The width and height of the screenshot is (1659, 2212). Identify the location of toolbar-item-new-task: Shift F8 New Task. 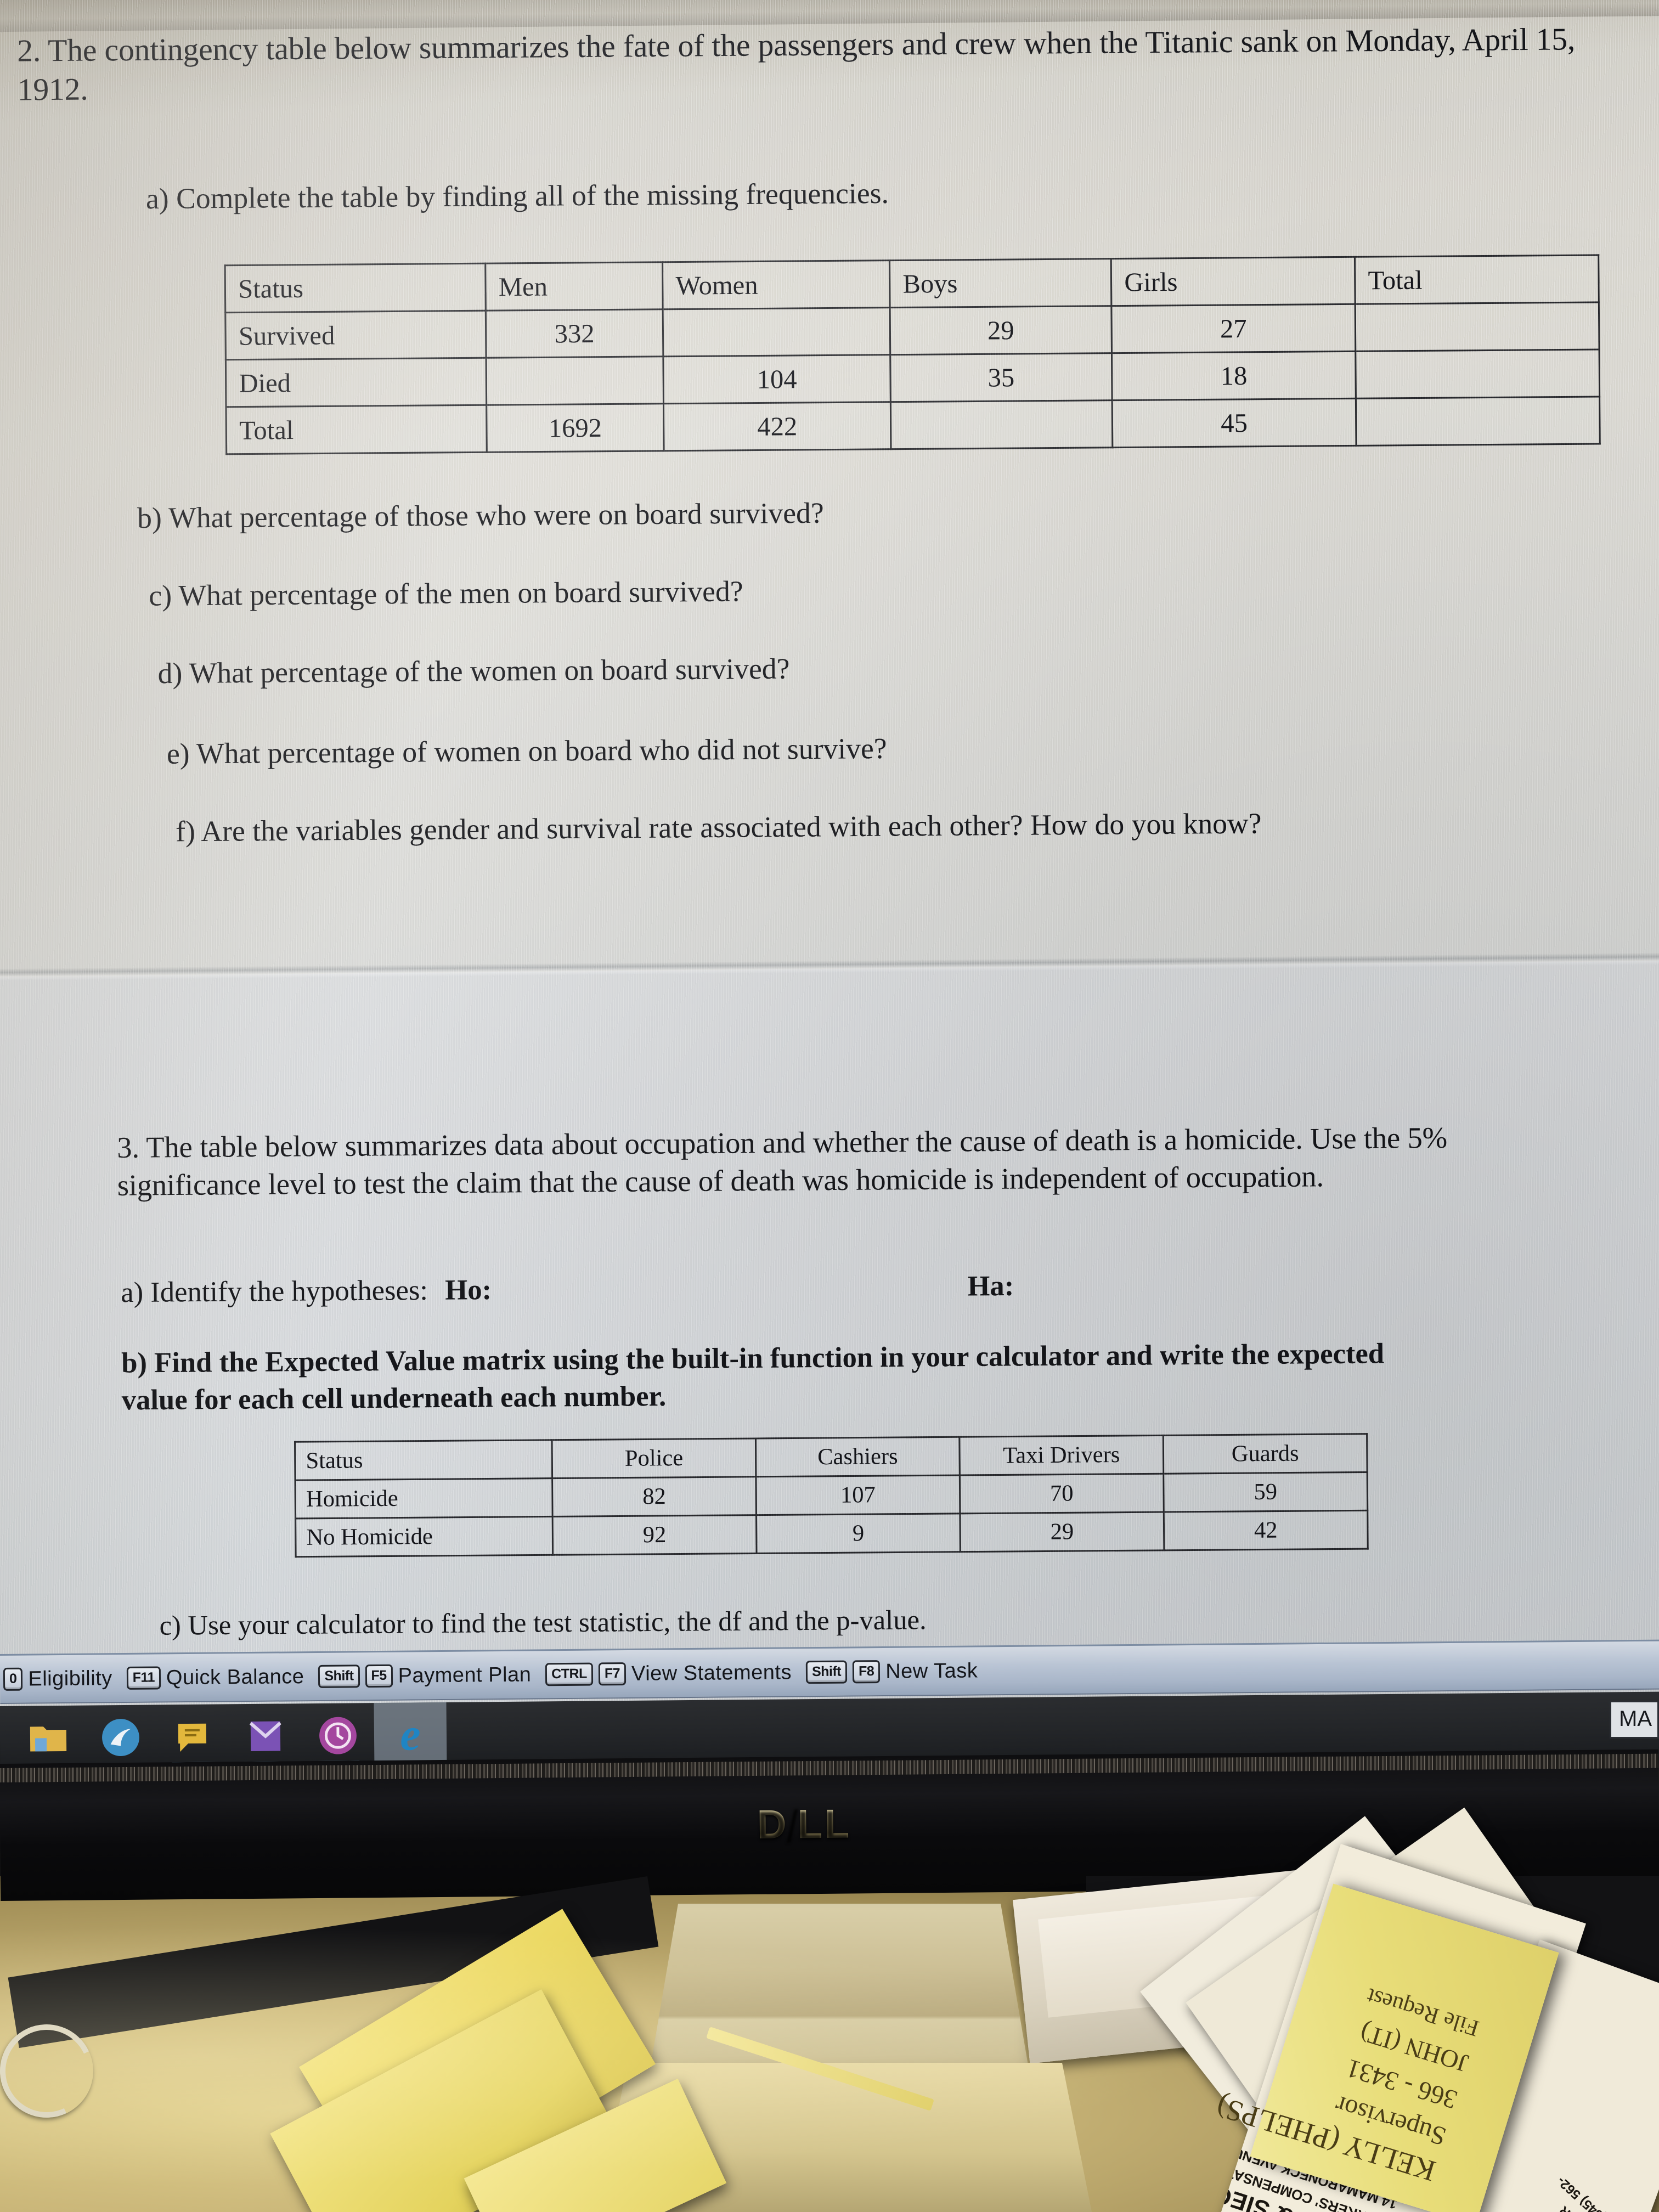
(892, 1671).